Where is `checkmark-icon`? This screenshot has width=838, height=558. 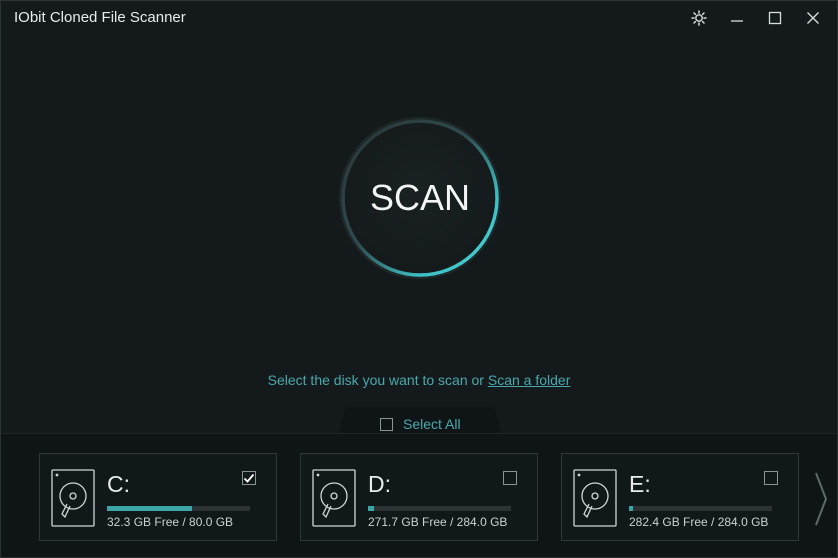 checkmark-icon is located at coordinates (249, 478).